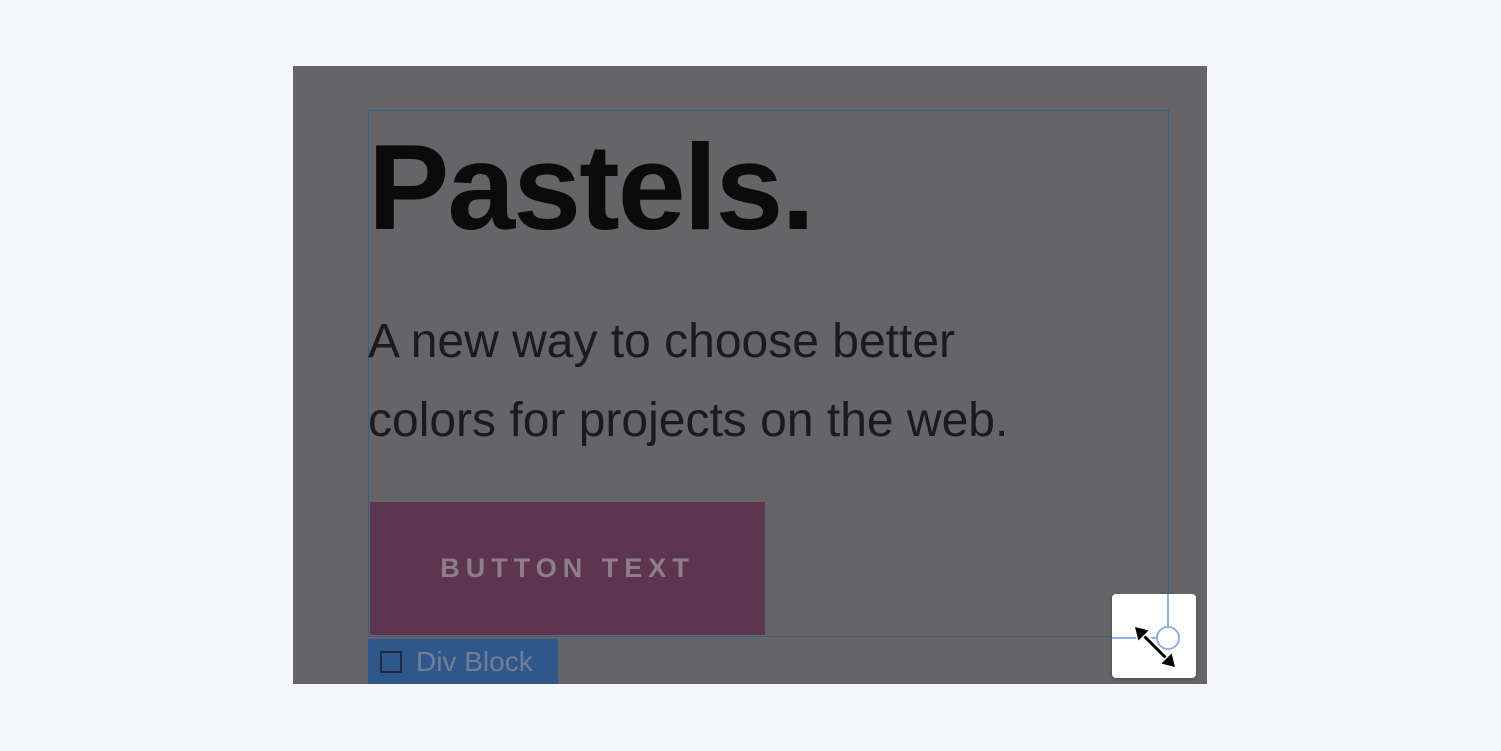 The width and height of the screenshot is (1501, 751). I want to click on resize-handle-zoom, so click(1154, 636).